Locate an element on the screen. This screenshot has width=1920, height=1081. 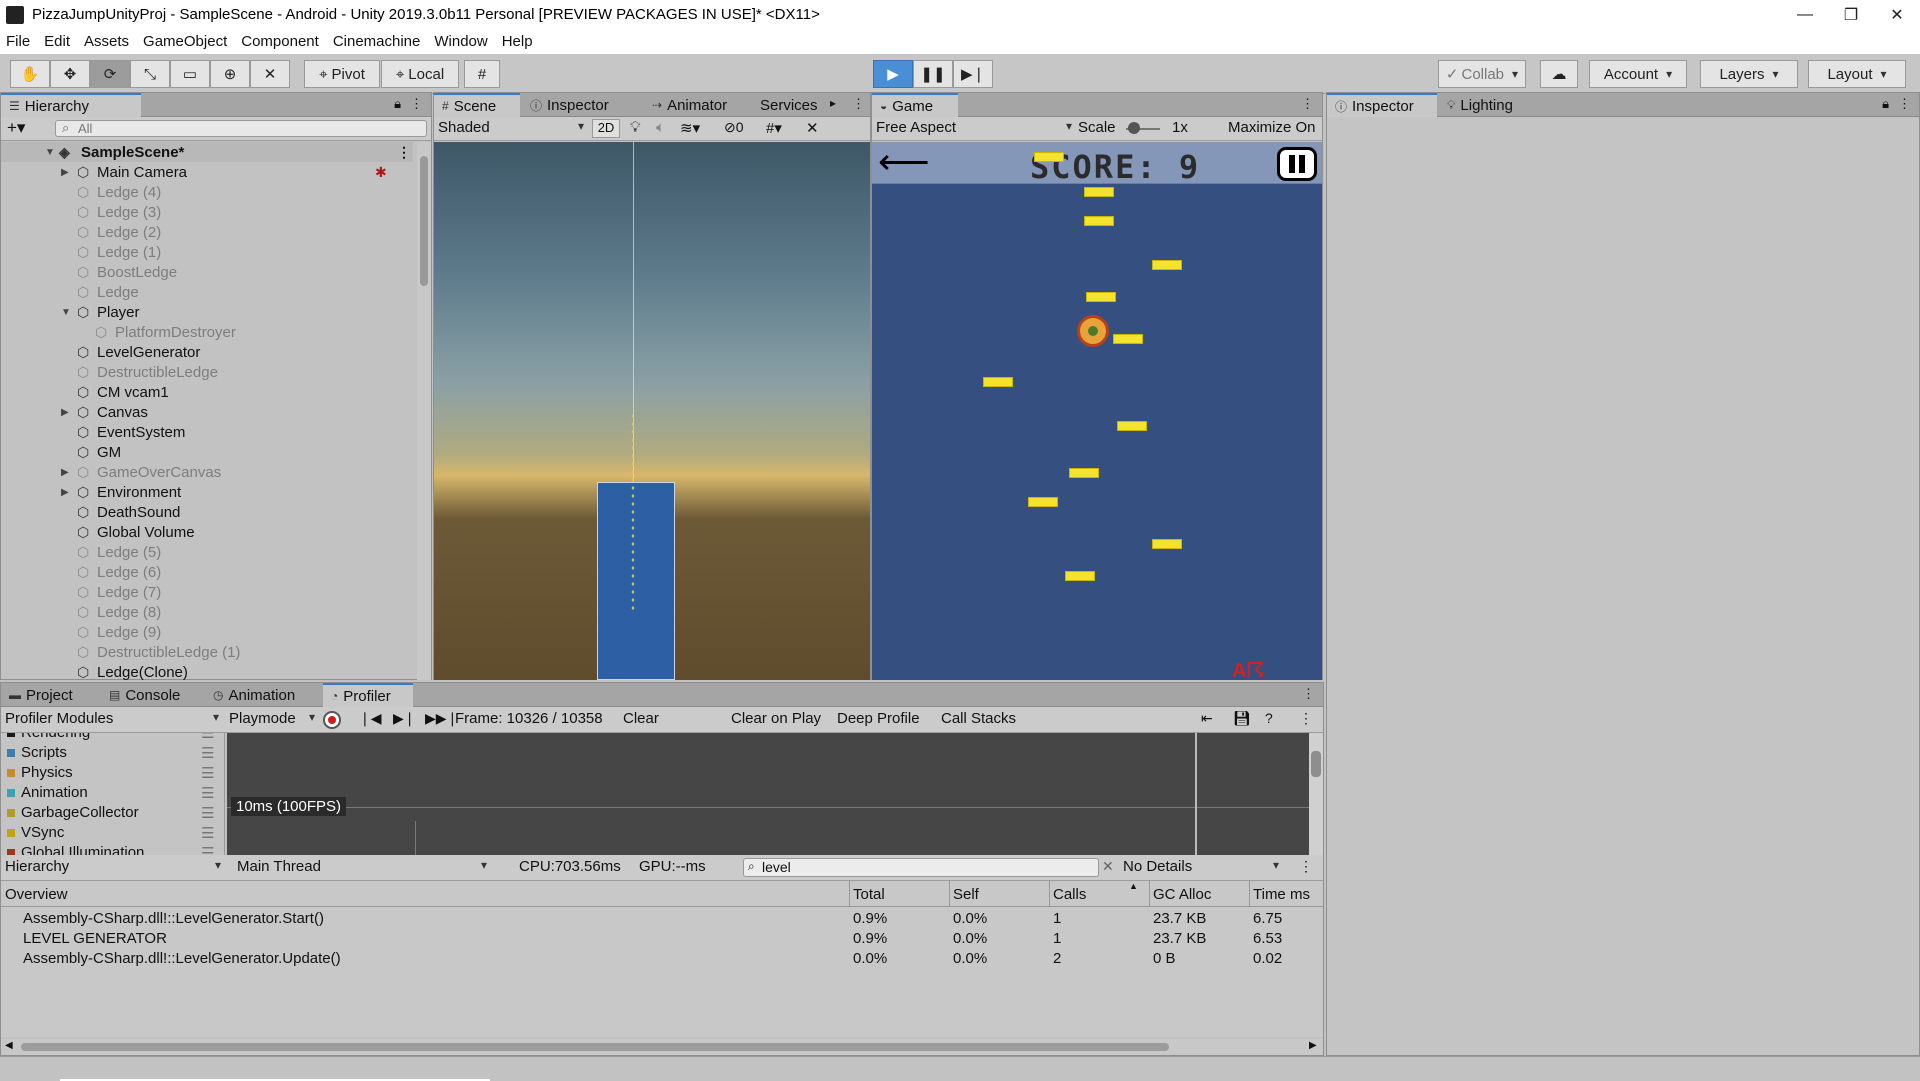
profiler-kebab-icon: ⋮ is located at coordinates (1308, 694).